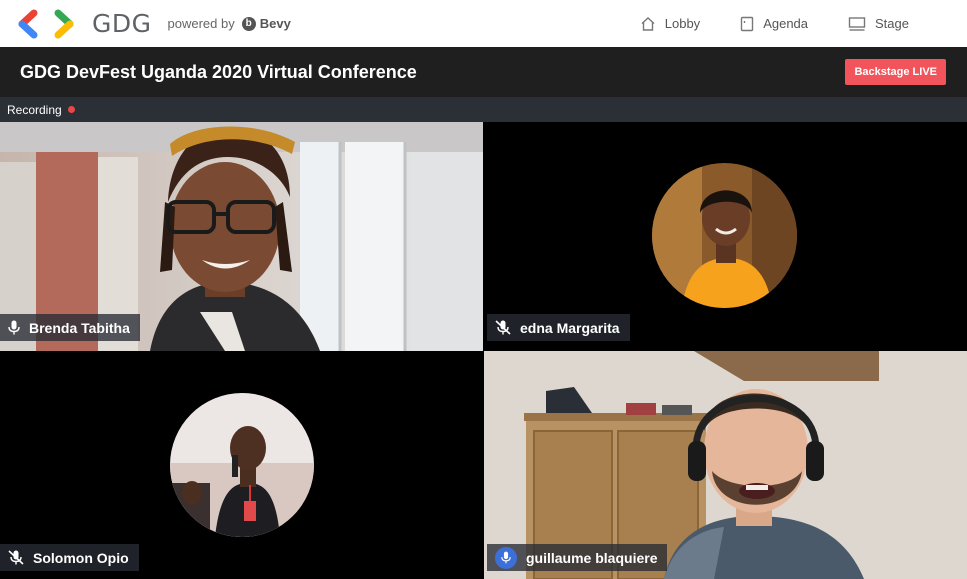 This screenshot has width=967, height=579. Describe the element at coordinates (747, 23) in the screenshot. I see `agenda-icon` at that location.